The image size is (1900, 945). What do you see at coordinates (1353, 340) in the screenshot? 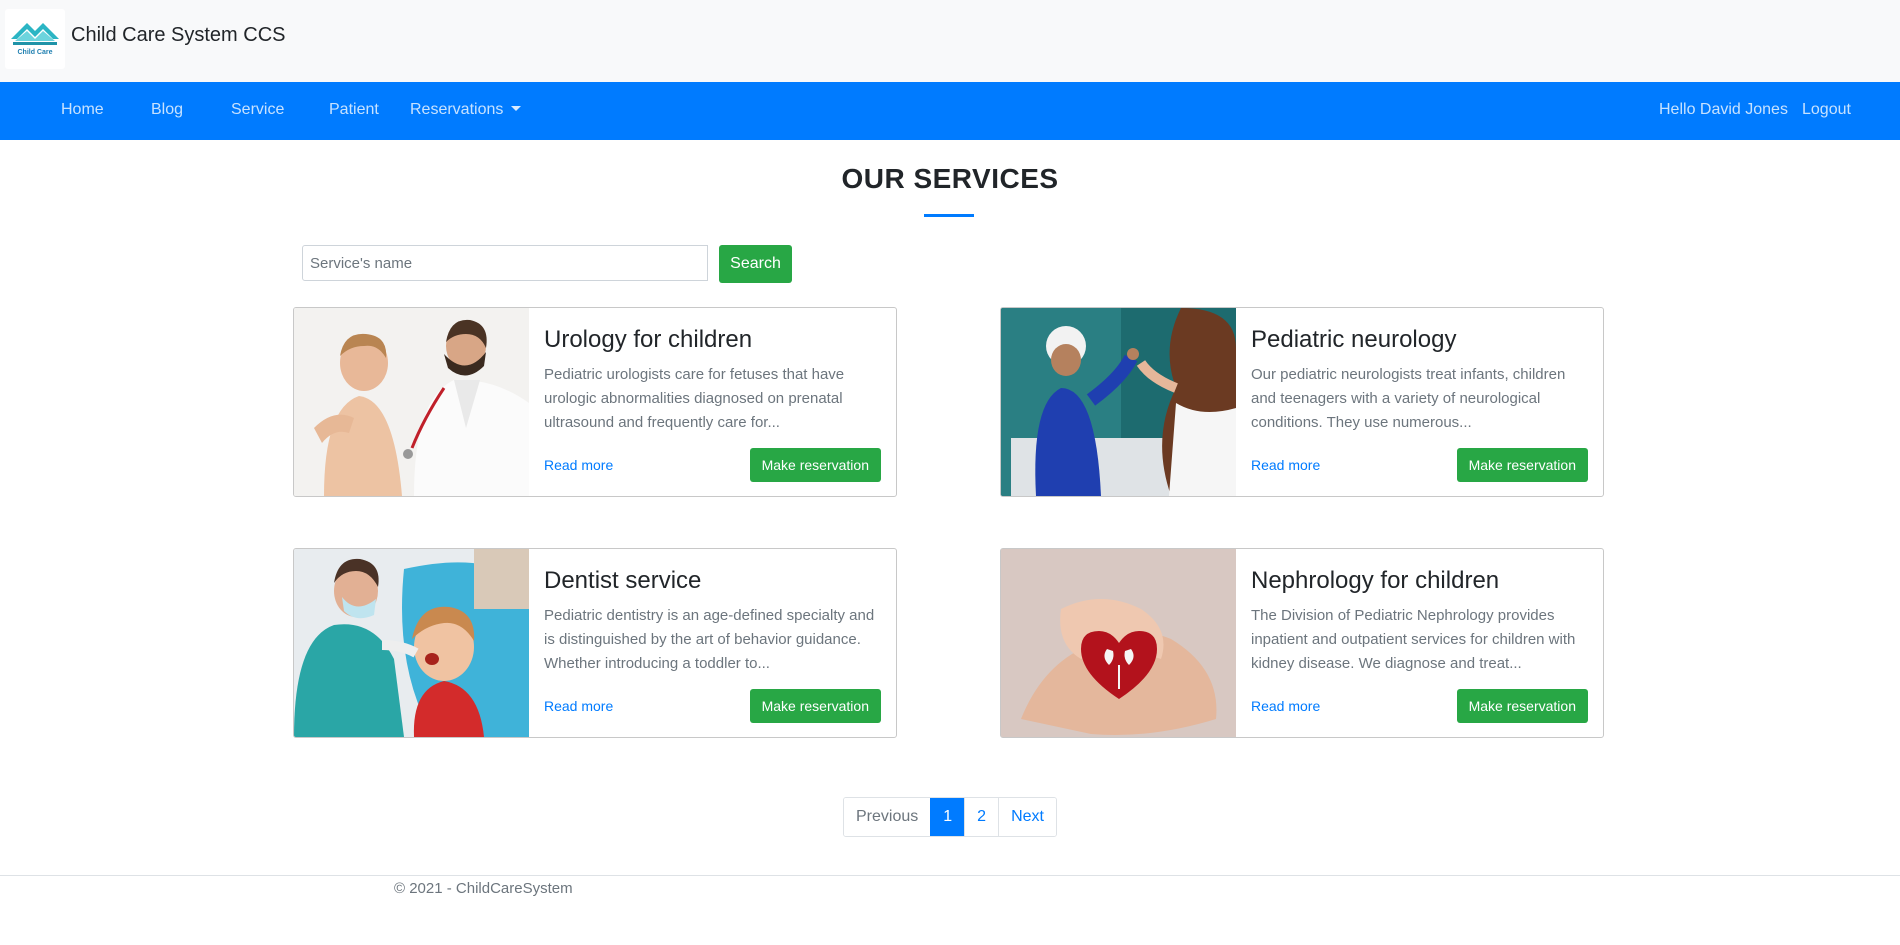
I see `service-title: Pediatric neurology` at bounding box center [1353, 340].